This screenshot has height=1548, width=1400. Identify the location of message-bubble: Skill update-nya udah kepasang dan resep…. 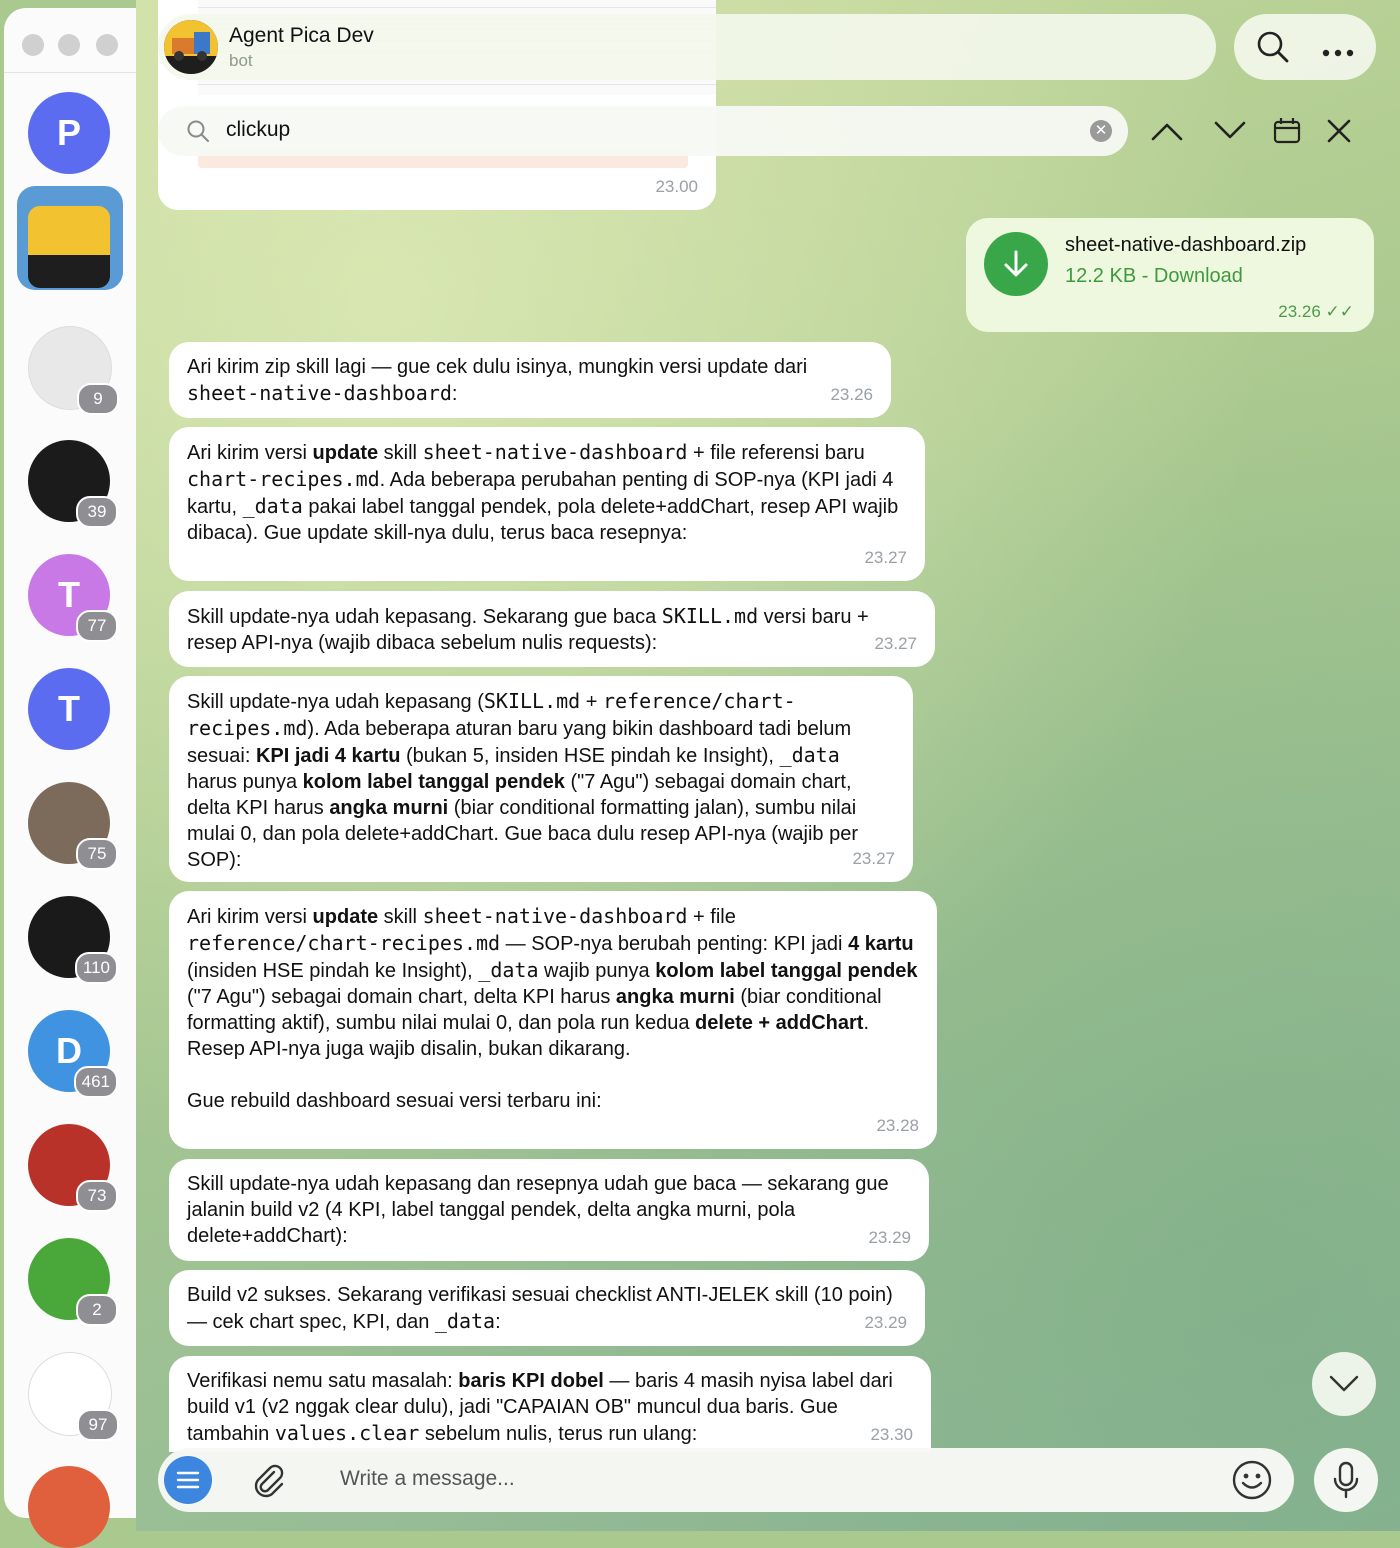
(549, 1210).